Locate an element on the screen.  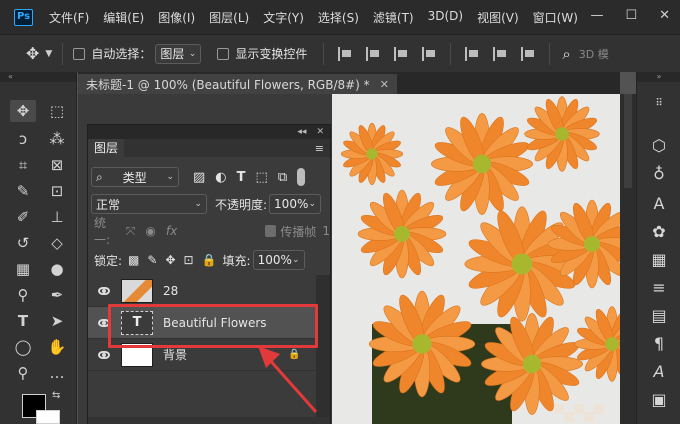
mode-3d-label: 3D 模 is located at coordinates (594, 54).